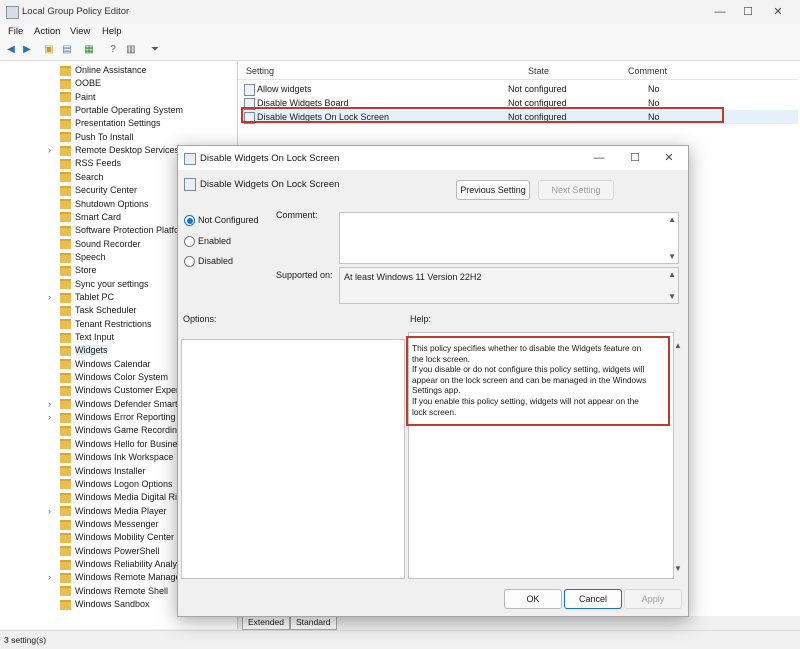  I want to click on filter-icon: ⏷, so click(155, 50).